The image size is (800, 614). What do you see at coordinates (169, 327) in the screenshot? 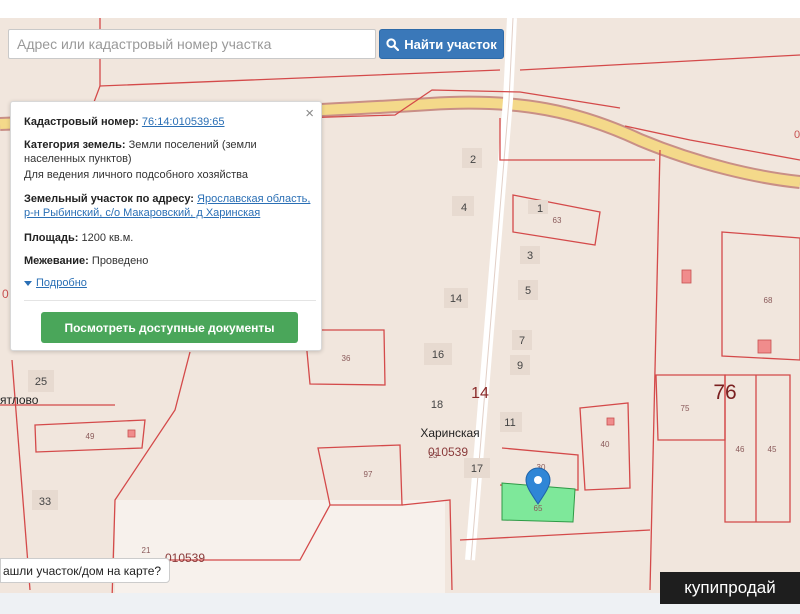
I see `view-documents-button: Посмотреть доступные документы` at bounding box center [169, 327].